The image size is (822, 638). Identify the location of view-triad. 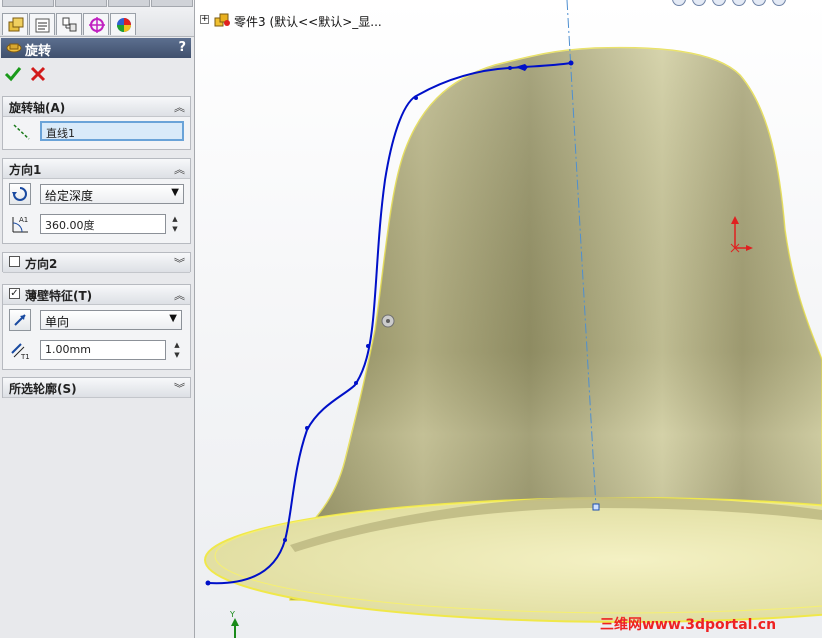
(235, 628).